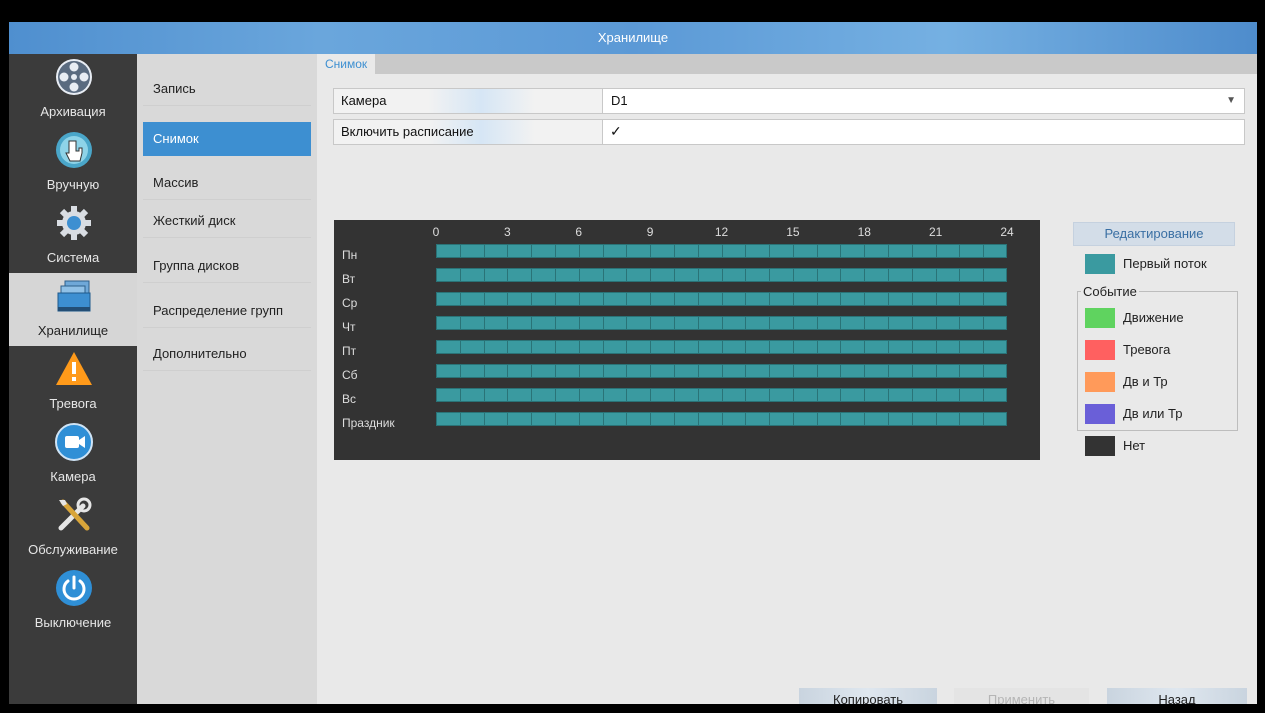 The width and height of the screenshot is (1265, 713). What do you see at coordinates (617, 131) in the screenshot?
I see `enable-schedule-checkbox: ✓` at bounding box center [617, 131].